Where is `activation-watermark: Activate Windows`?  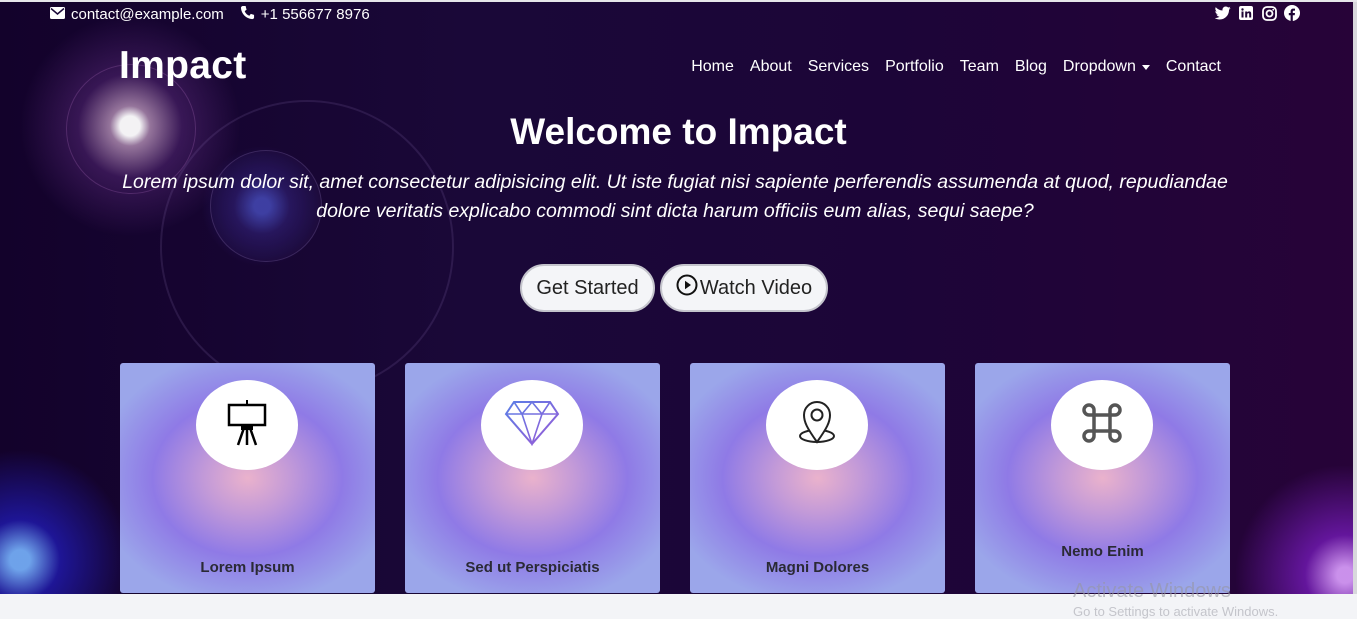 activation-watermark: Activate Windows is located at coordinates (1152, 591).